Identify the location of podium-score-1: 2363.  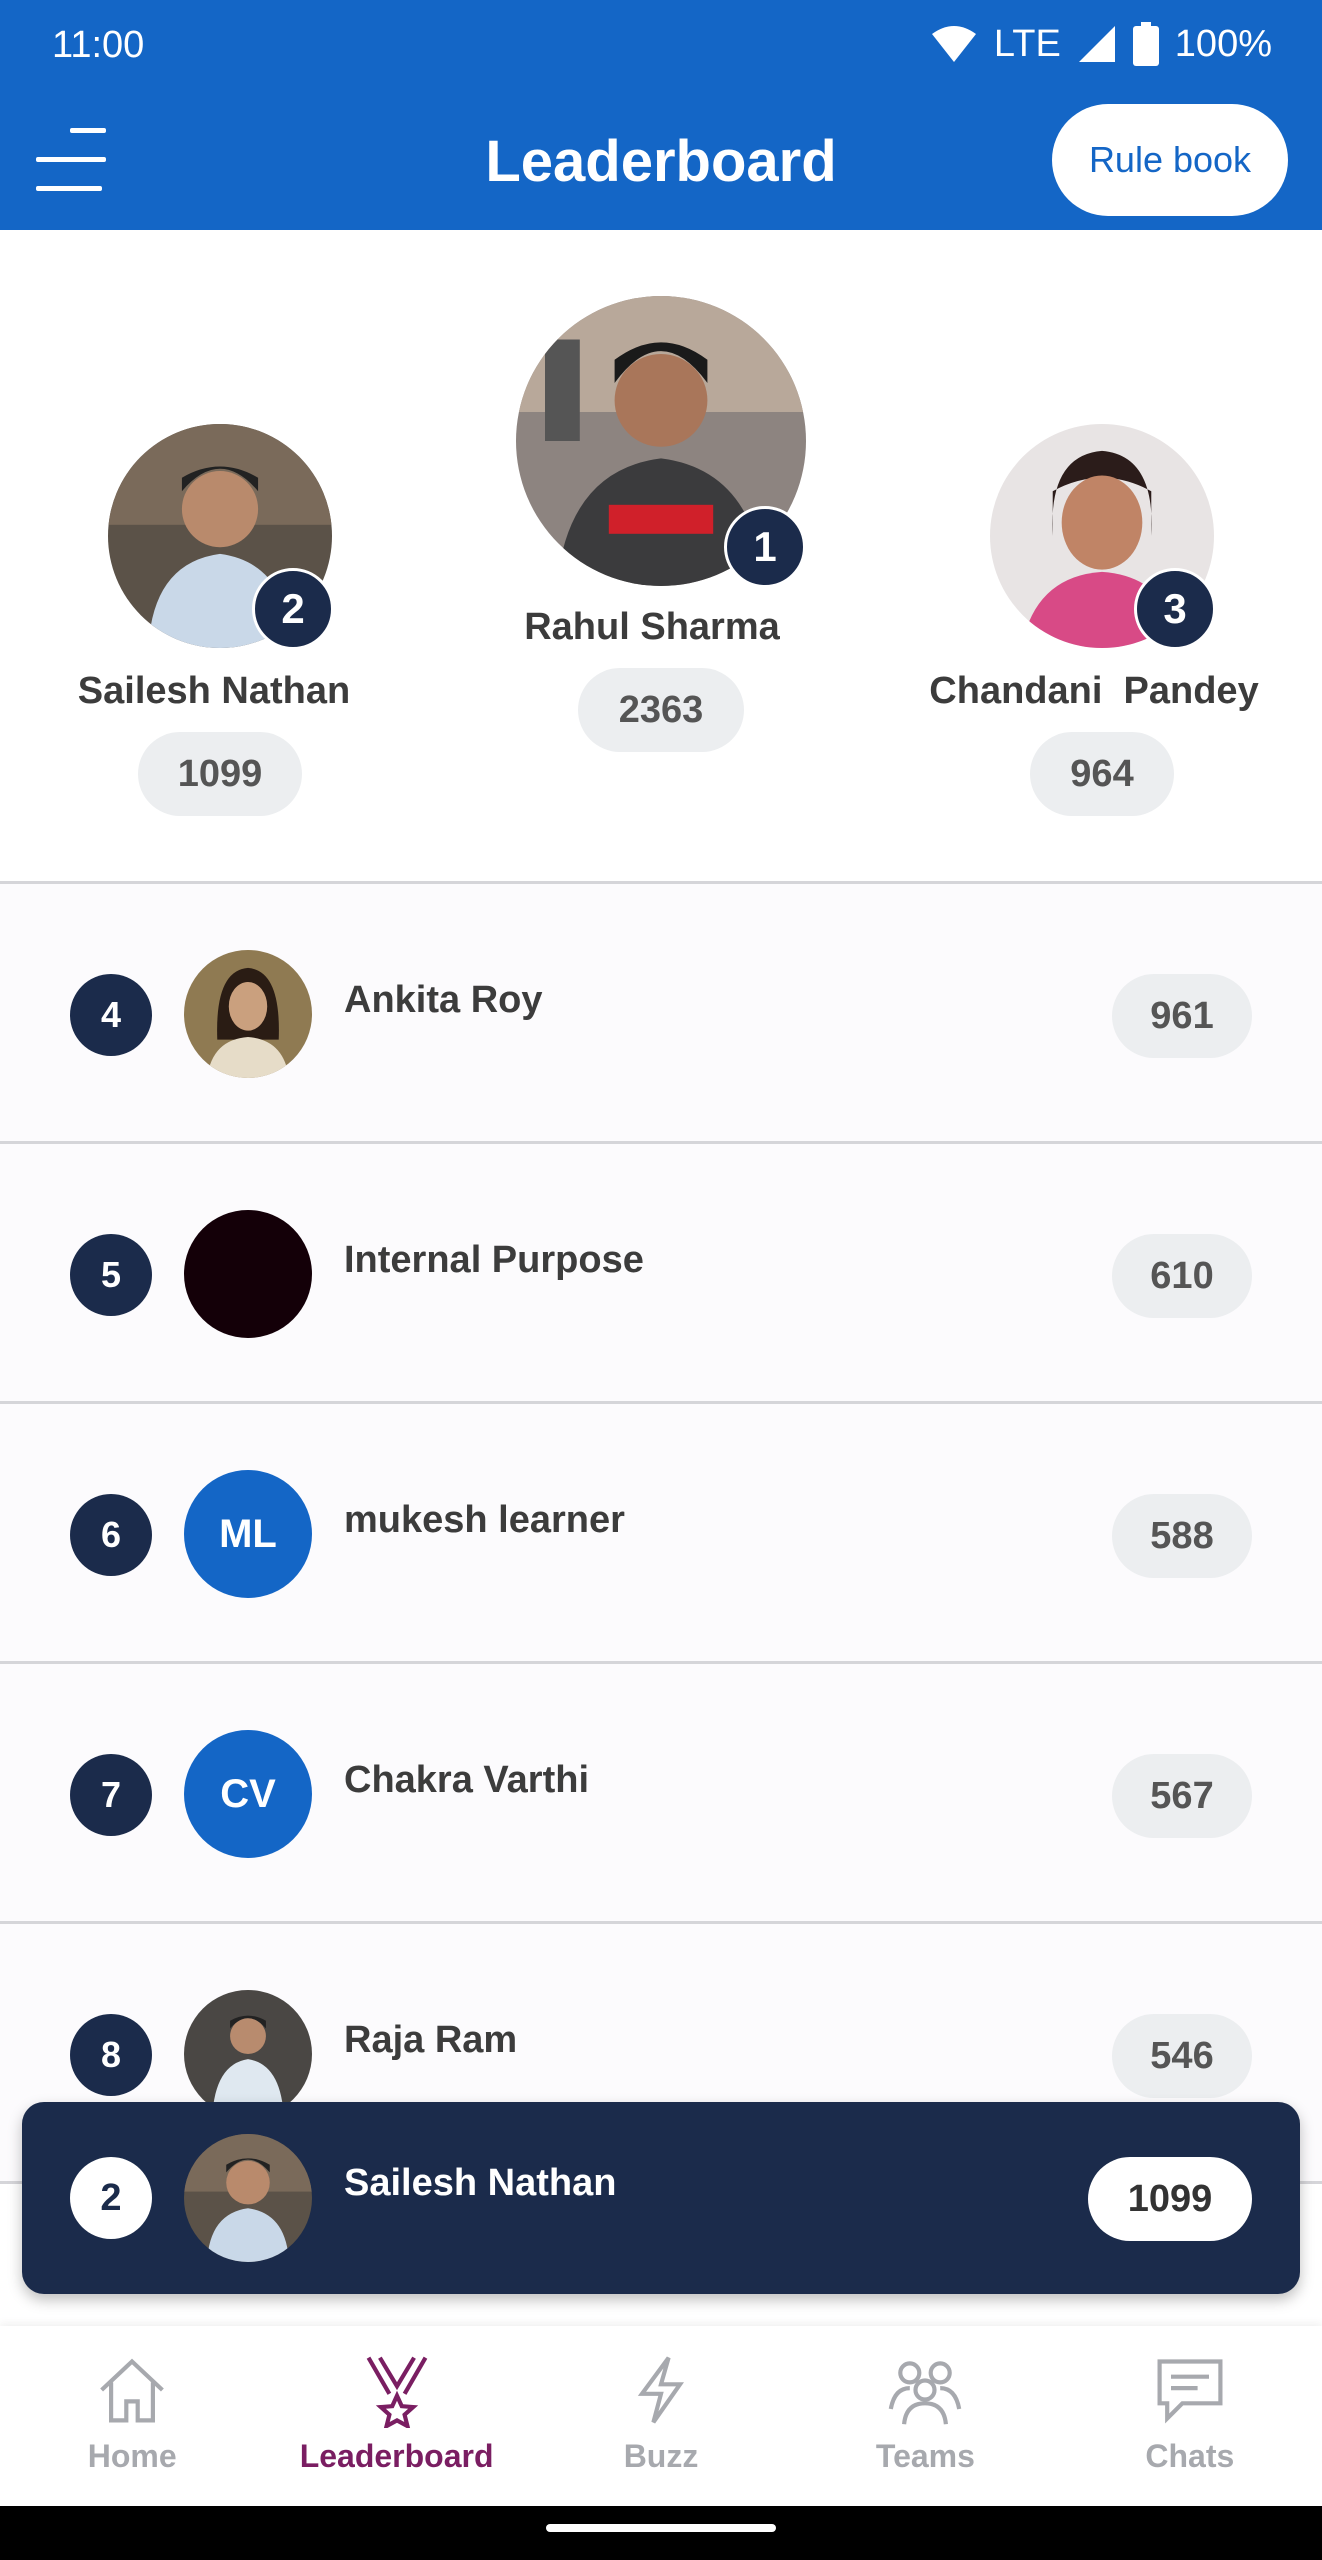
(661, 710).